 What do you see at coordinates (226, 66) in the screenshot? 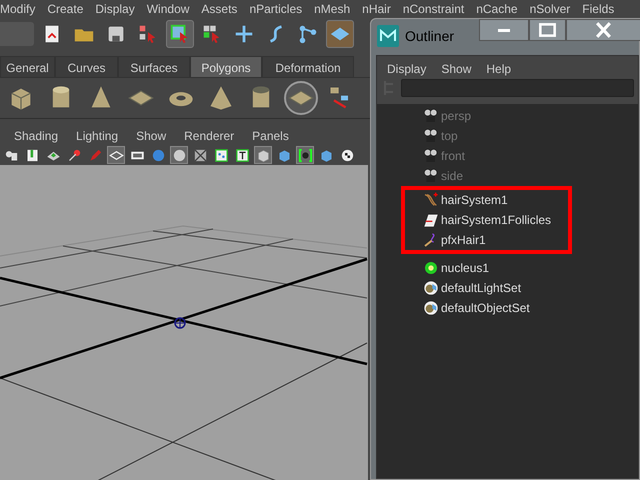
I see `shelf-tab: Polygons` at bounding box center [226, 66].